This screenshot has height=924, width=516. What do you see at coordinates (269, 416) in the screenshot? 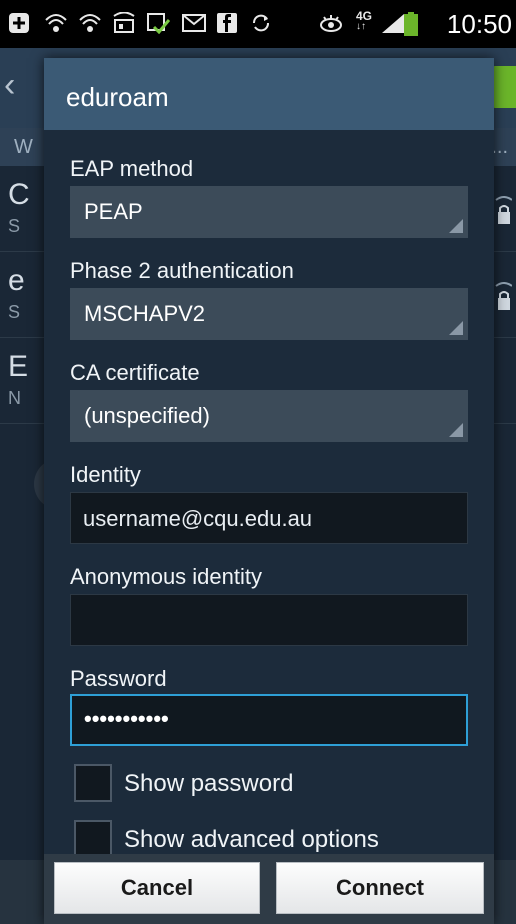
I see `ca-certificate-dropdown: (unspecified)` at bounding box center [269, 416].